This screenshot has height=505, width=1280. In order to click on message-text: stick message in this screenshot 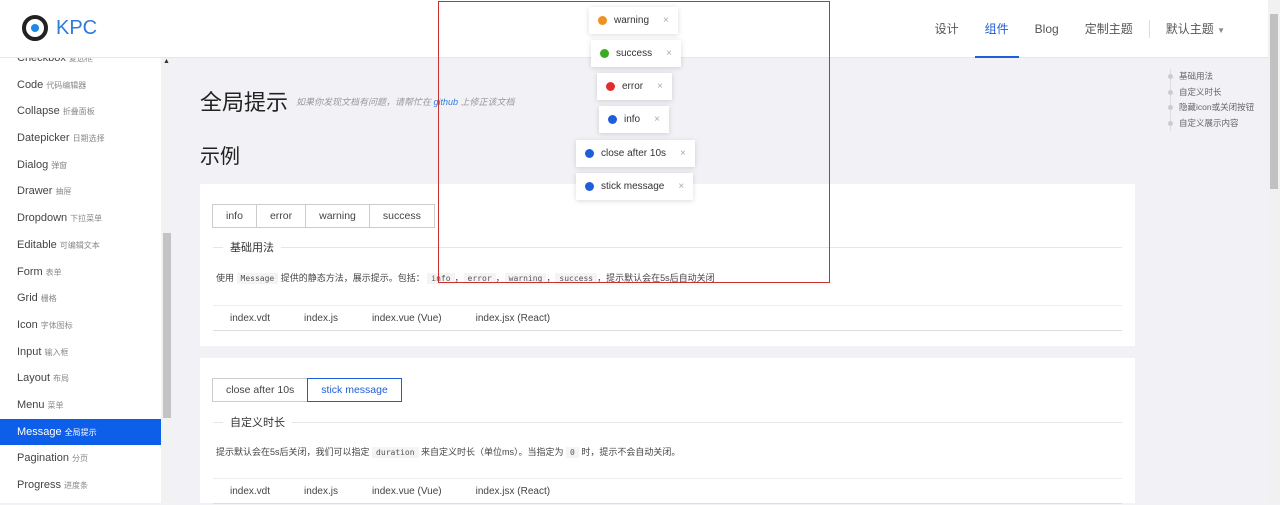, I will do `click(633, 186)`.